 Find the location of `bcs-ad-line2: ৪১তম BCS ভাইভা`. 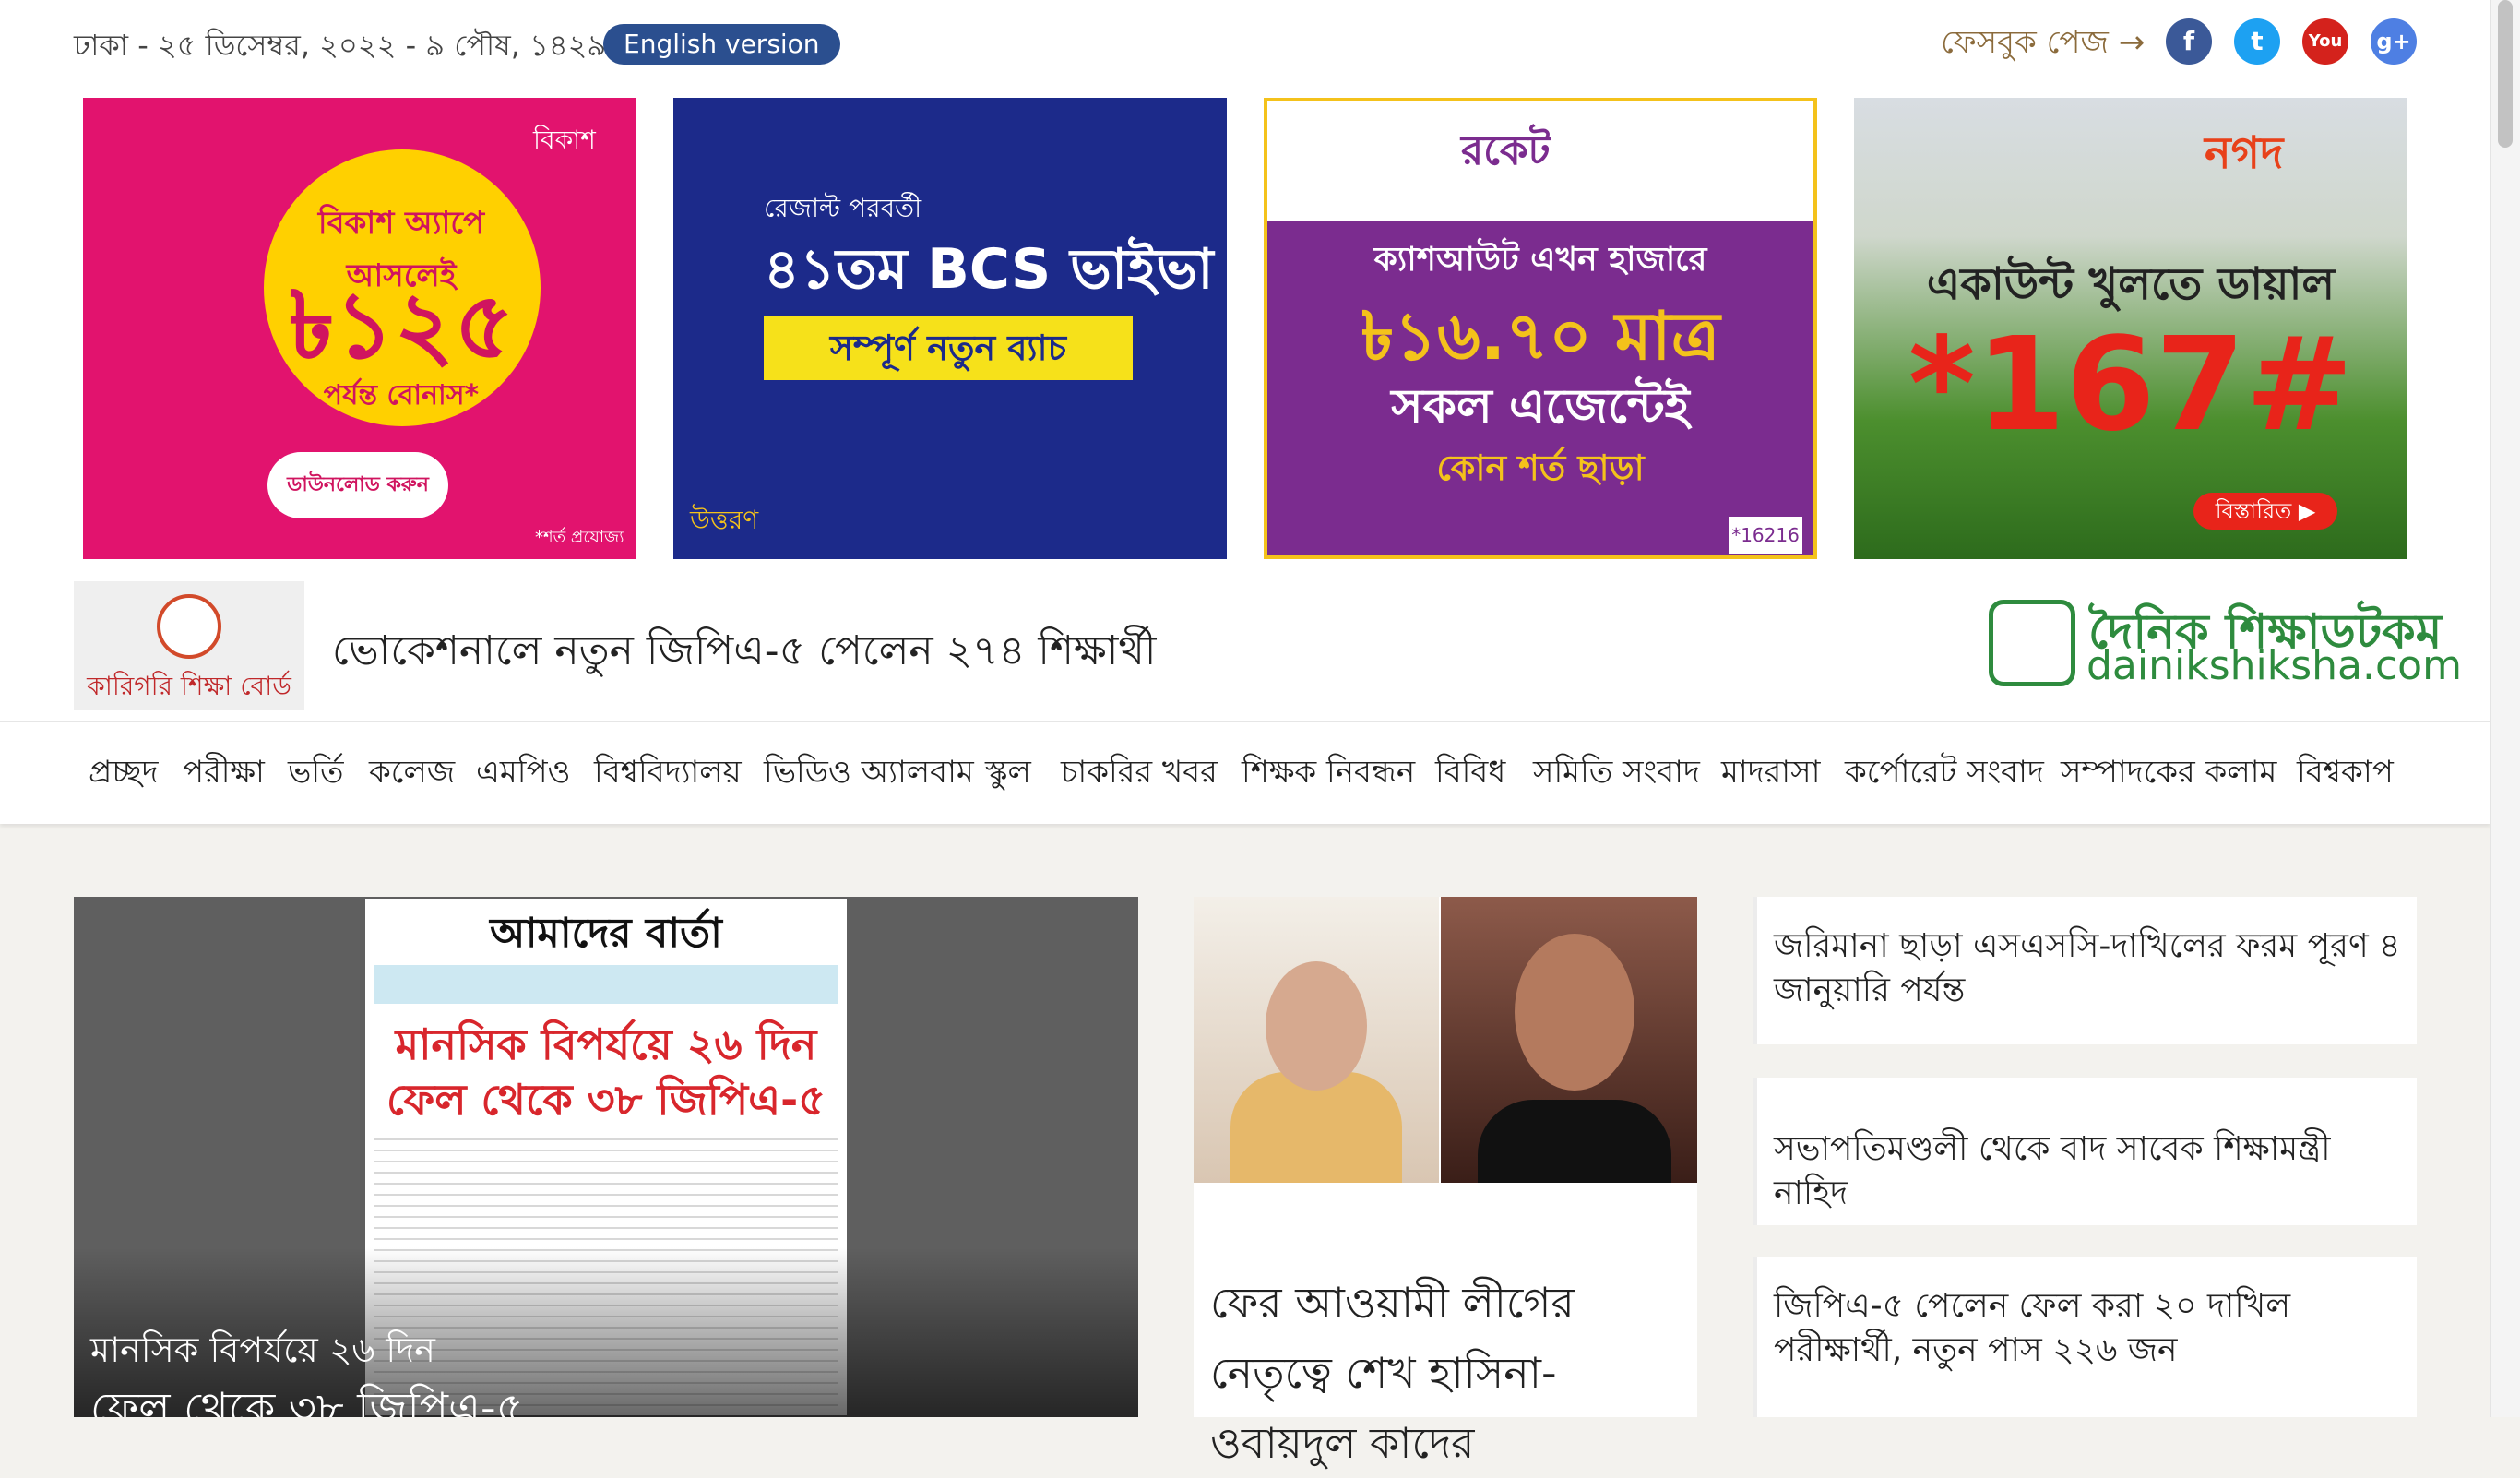

bcs-ad-line2: ৪১তম BCS ভাইভা is located at coordinates (989, 270).